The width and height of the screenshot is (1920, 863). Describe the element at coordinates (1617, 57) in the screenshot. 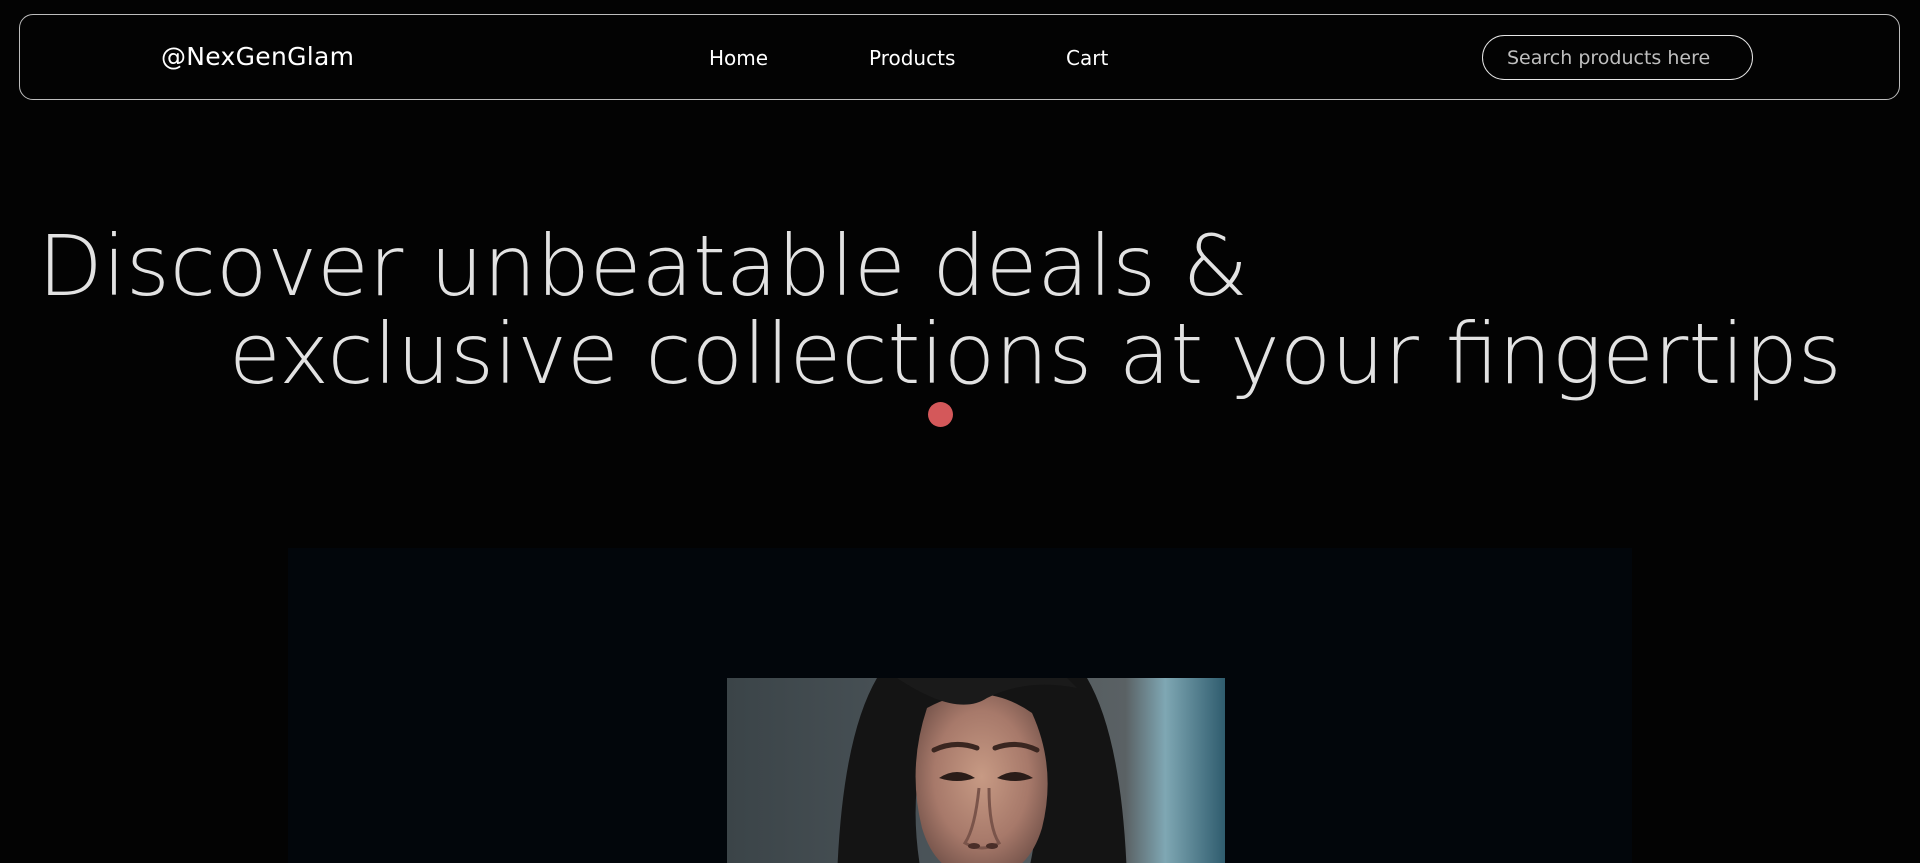

I see `search-input` at that location.